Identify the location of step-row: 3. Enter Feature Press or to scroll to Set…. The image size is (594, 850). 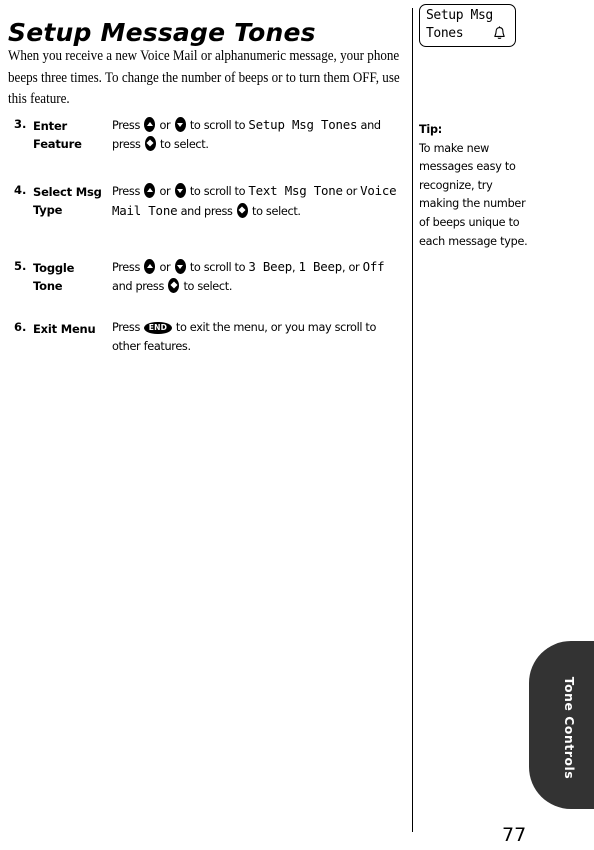
(206, 150).